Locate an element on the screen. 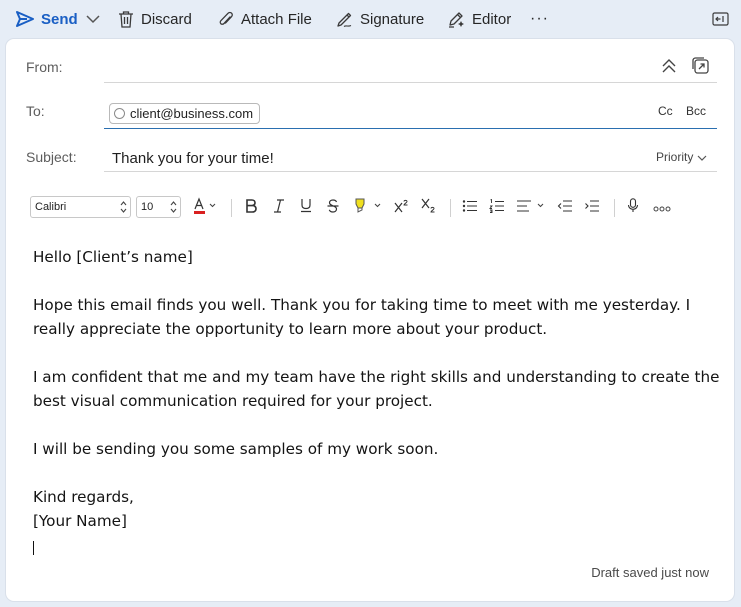 The height and width of the screenshot is (607, 741). popout-icon is located at coordinates (720, 19).